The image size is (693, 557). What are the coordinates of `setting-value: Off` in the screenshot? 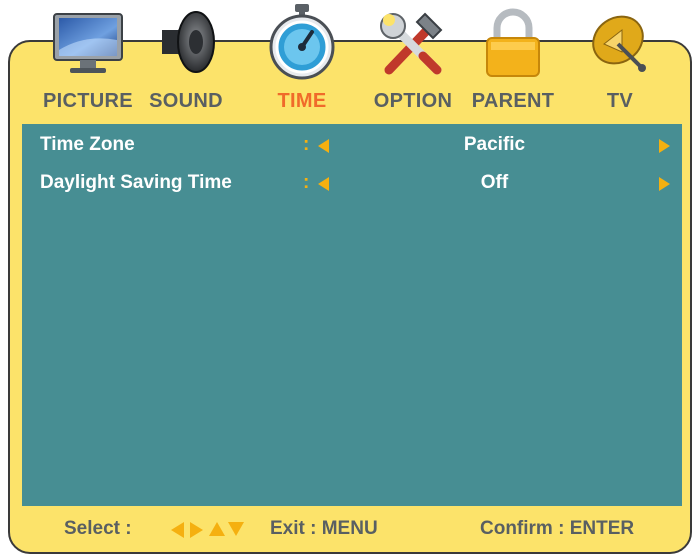 It's located at (494, 182).